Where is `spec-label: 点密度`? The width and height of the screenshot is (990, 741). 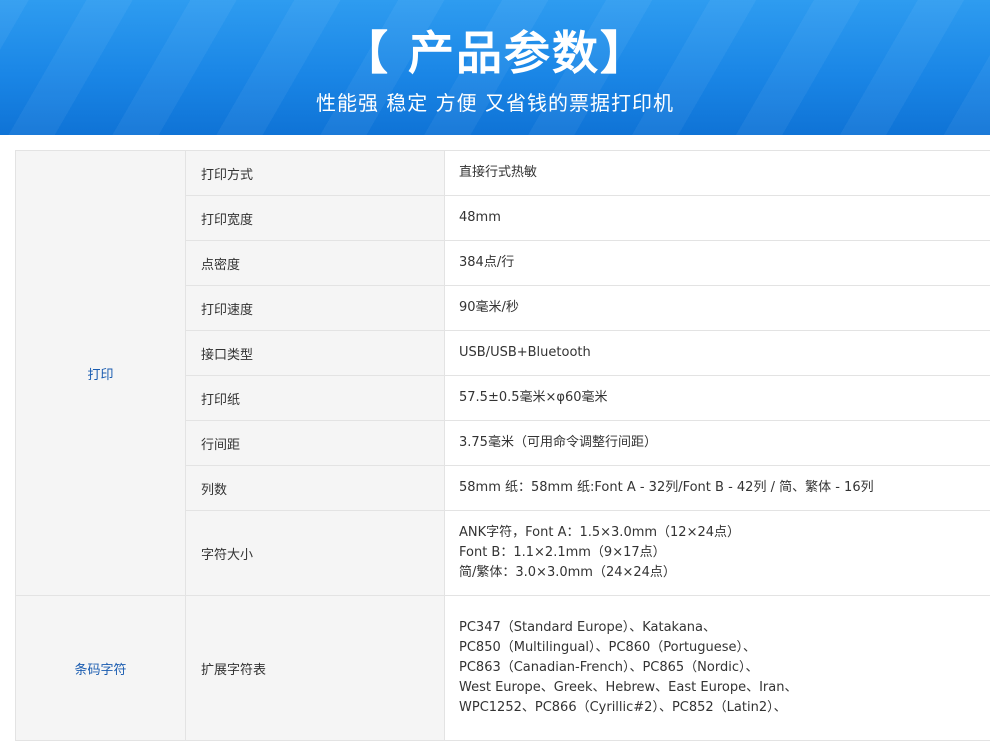
spec-label: 点密度 is located at coordinates (315, 263).